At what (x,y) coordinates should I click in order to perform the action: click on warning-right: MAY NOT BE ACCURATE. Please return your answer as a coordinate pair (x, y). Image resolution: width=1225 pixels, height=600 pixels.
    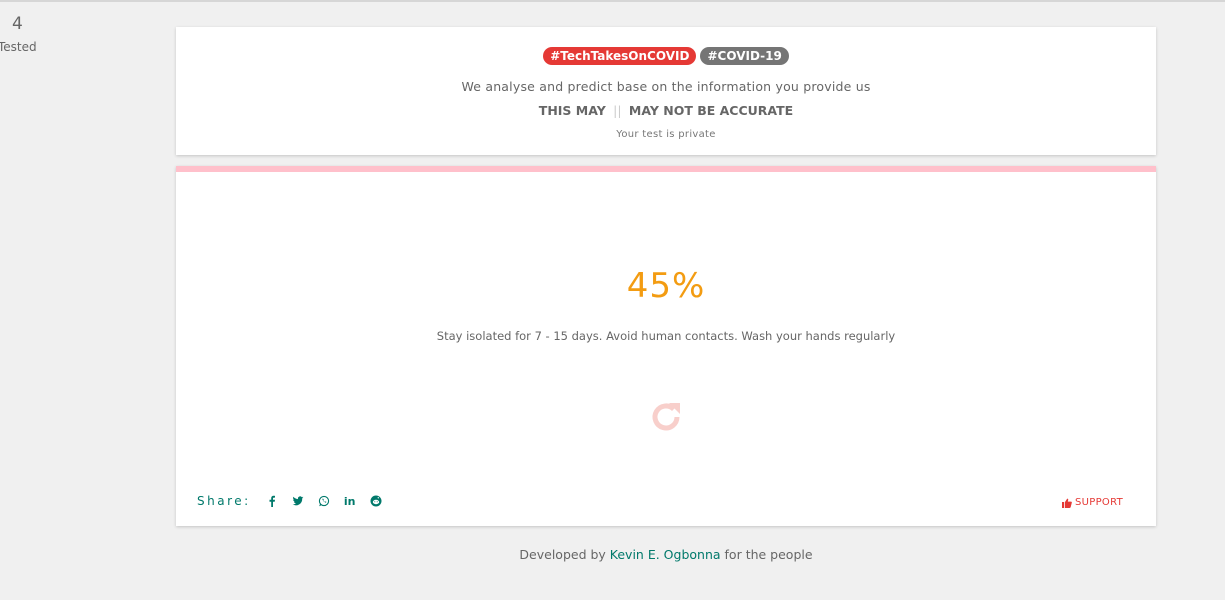
    Looking at the image, I should click on (711, 110).